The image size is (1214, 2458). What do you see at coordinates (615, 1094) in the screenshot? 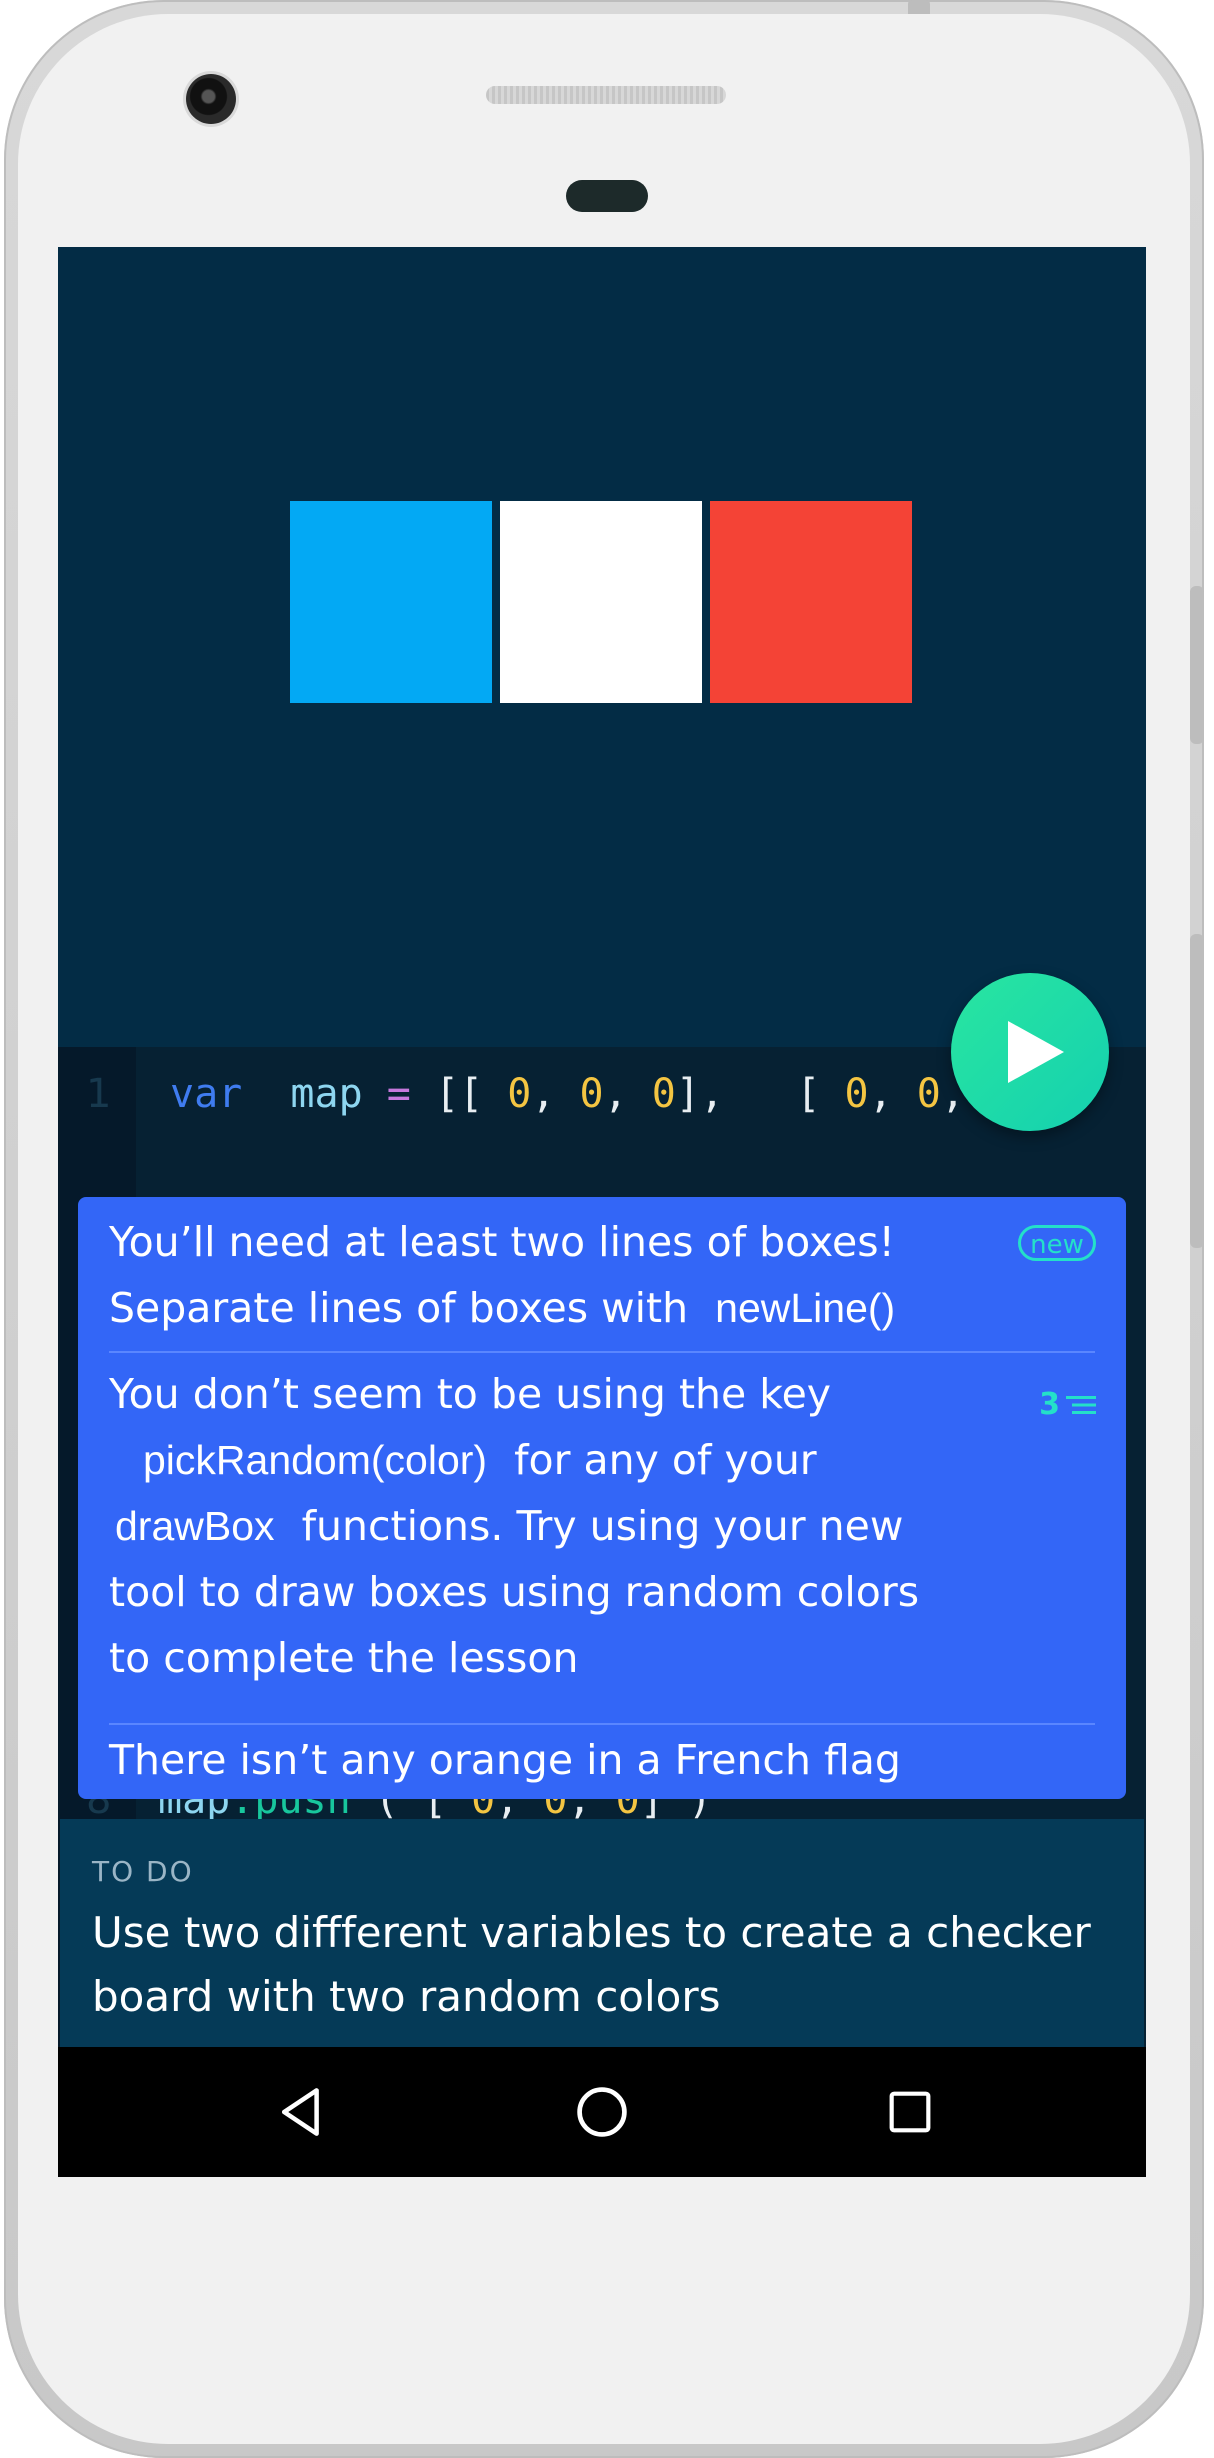
I see `code-line-1: var map = [[ 0, 0, 0], [ 0, 0, 0]]` at bounding box center [615, 1094].